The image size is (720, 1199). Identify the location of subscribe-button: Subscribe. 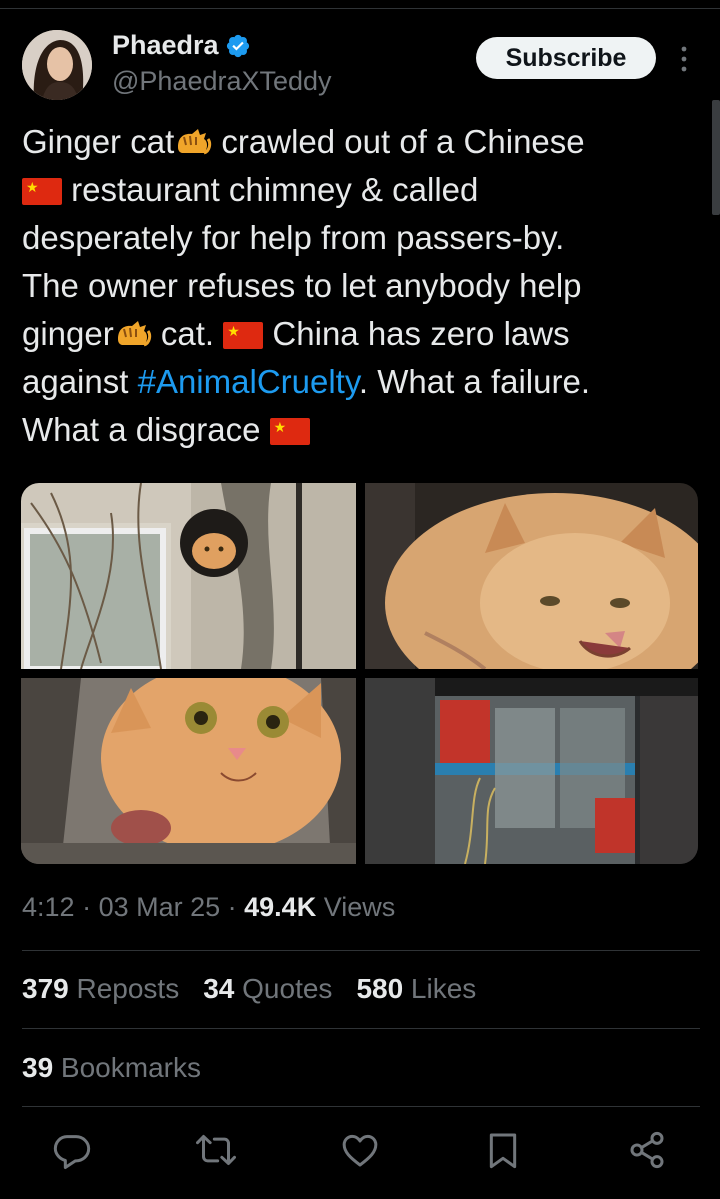
(566, 58).